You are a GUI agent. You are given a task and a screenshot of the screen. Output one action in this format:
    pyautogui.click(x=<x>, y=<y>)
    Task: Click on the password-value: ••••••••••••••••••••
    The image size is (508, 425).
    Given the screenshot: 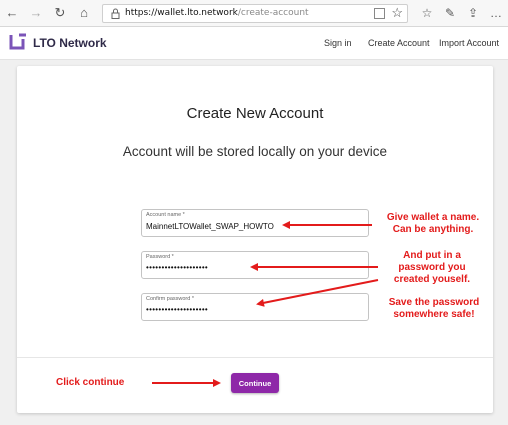 What is the action you would take?
    pyautogui.click(x=177, y=267)
    